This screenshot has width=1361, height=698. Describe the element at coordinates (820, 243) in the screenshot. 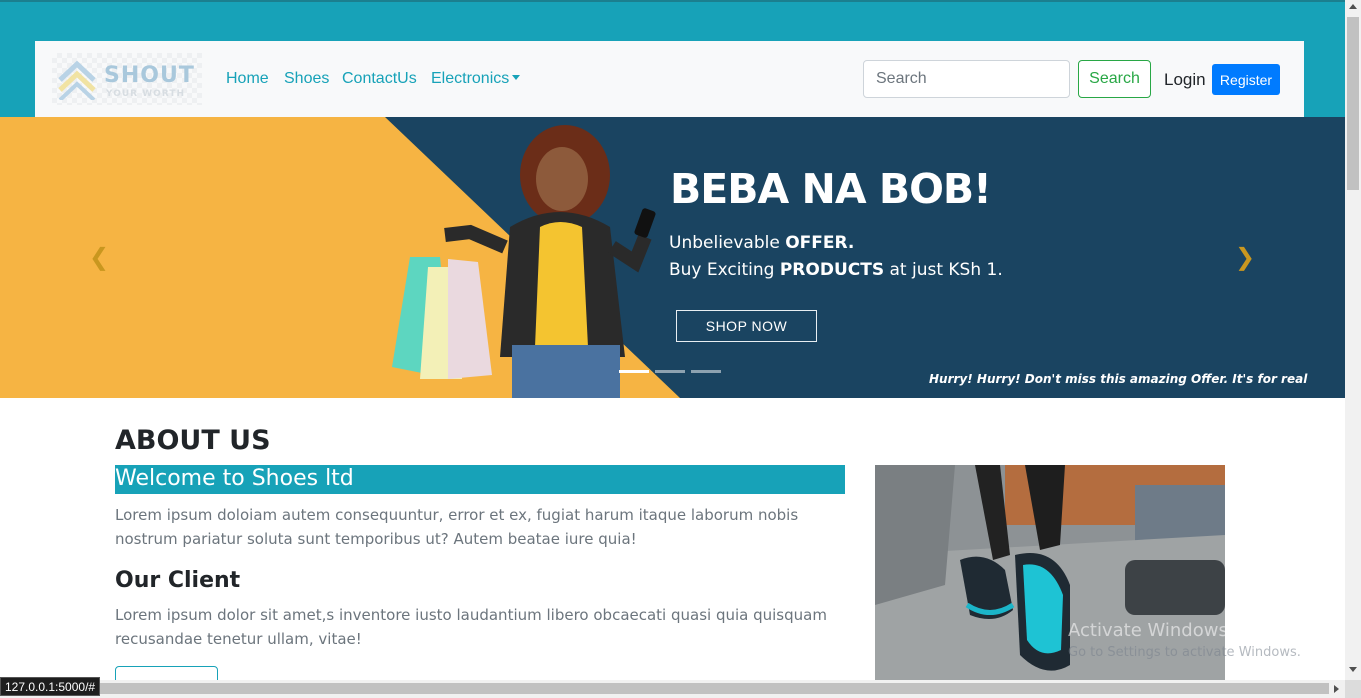

I see `hero-line1-bold: OFFER.` at that location.